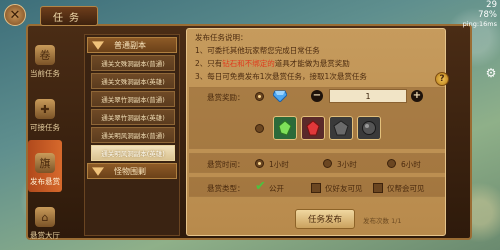  What do you see at coordinates (45, 217) in the screenshot?
I see `hall-icon: ⌂` at bounding box center [45, 217].